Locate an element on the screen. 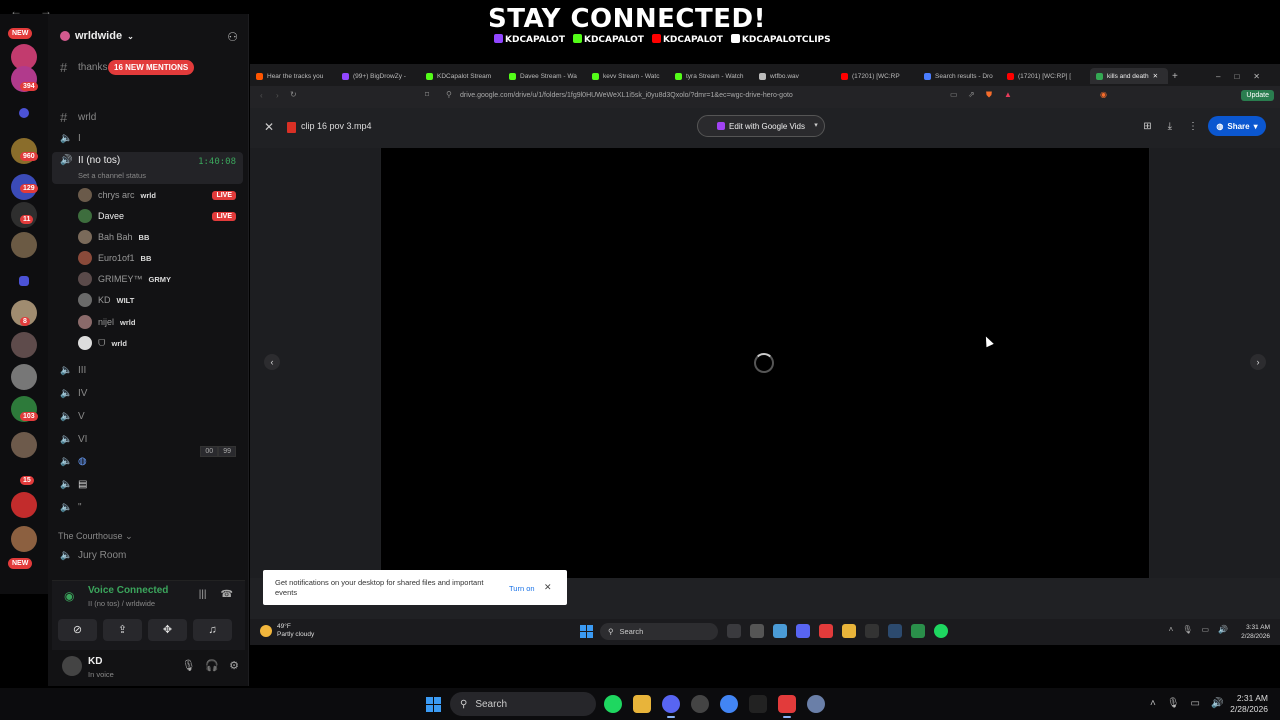  voice-channel-globe: 🔈 ◍ is located at coordinates (73, 461).